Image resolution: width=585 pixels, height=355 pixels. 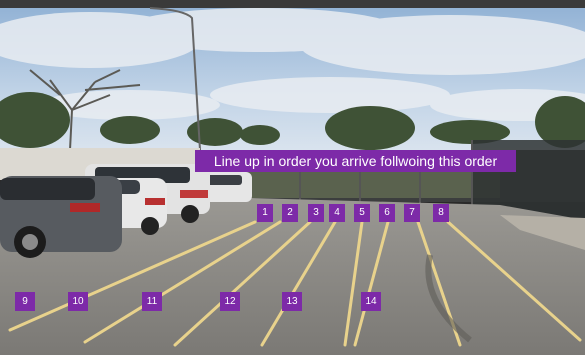 I want to click on spot-label-8: 8, so click(x=441, y=213).